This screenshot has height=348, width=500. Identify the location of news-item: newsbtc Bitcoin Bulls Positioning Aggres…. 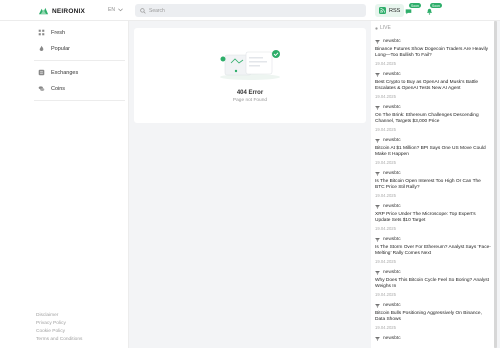
(433, 316).